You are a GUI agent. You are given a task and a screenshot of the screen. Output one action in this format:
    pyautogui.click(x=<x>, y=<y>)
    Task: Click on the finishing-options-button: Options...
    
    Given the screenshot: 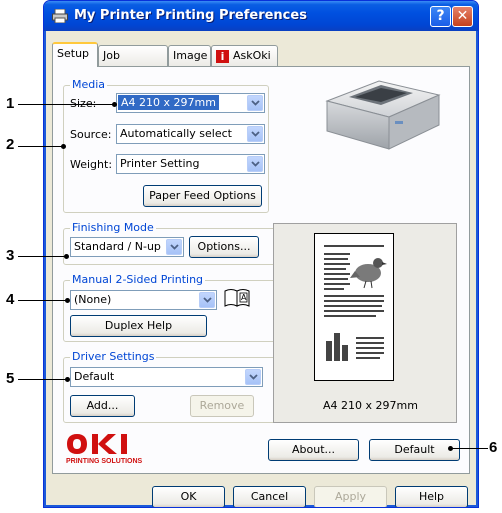 What is the action you would take?
    pyautogui.click(x=224, y=247)
    